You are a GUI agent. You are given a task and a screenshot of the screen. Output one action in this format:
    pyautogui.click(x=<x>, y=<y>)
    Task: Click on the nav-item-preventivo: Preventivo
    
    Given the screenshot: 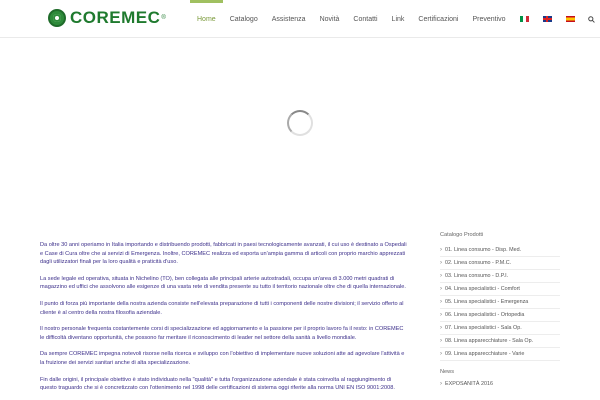 What is the action you would take?
    pyautogui.click(x=488, y=19)
    